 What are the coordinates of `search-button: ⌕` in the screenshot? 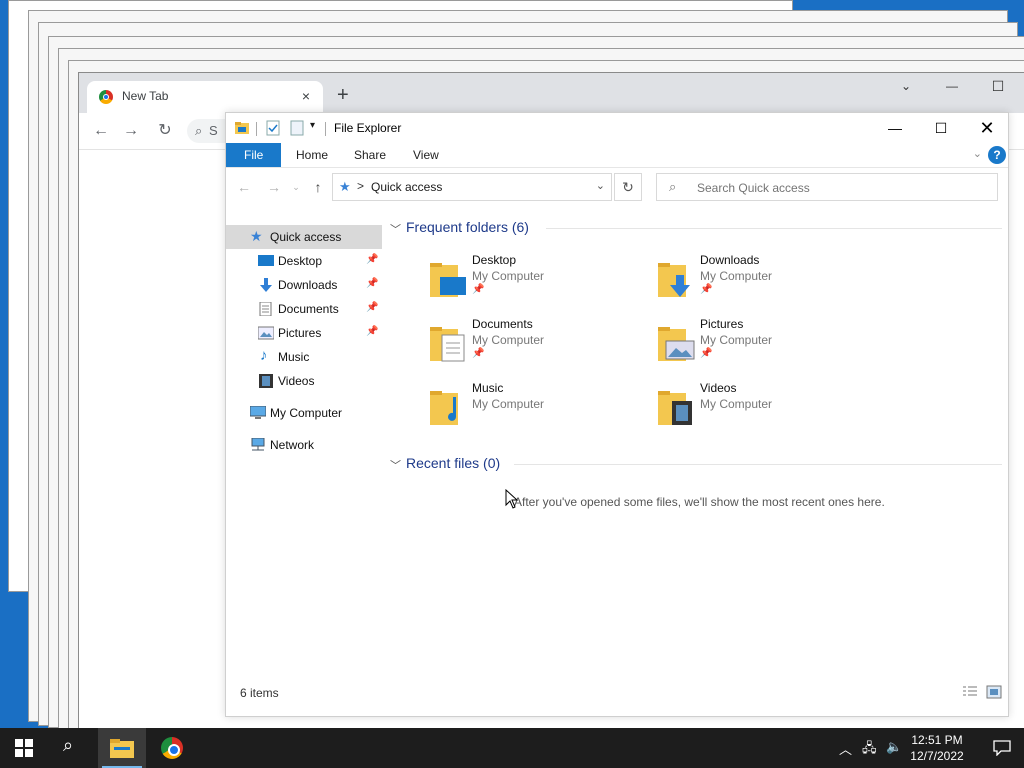 It's located at (72, 748).